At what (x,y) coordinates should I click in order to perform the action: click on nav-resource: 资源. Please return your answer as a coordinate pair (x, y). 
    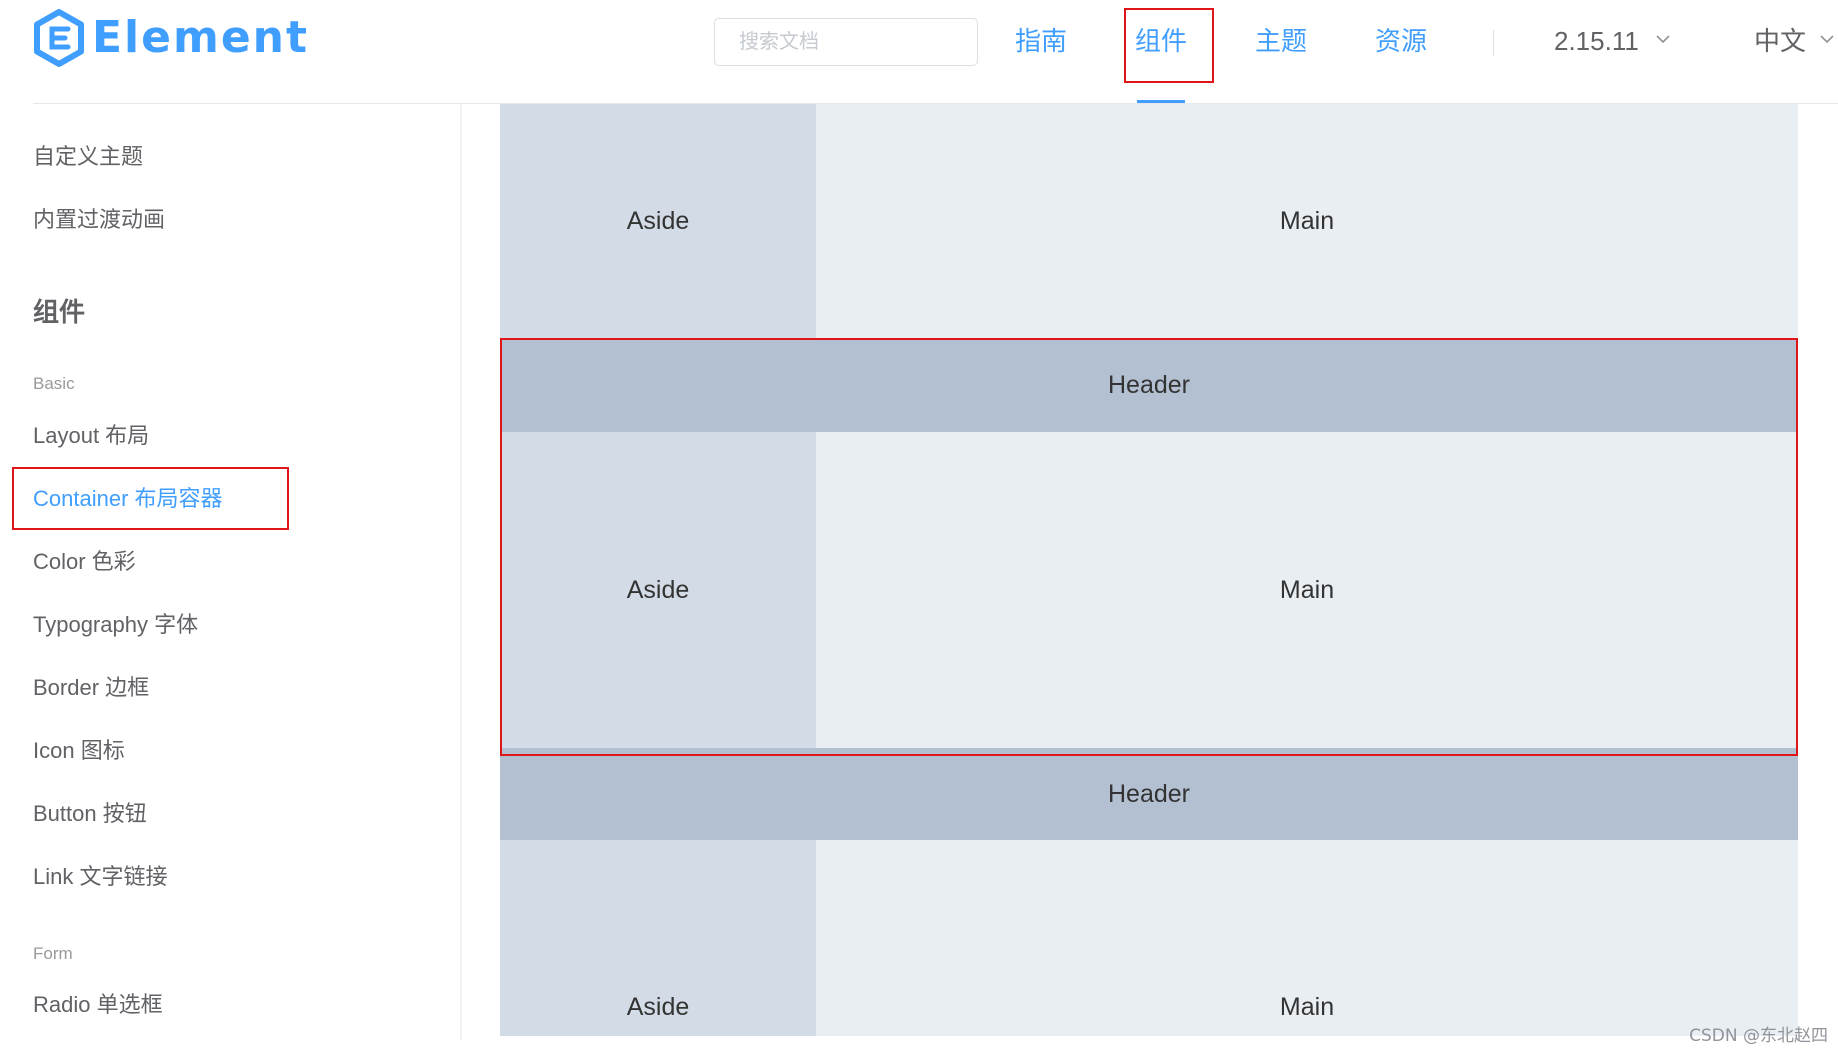
    Looking at the image, I should click on (1401, 41).